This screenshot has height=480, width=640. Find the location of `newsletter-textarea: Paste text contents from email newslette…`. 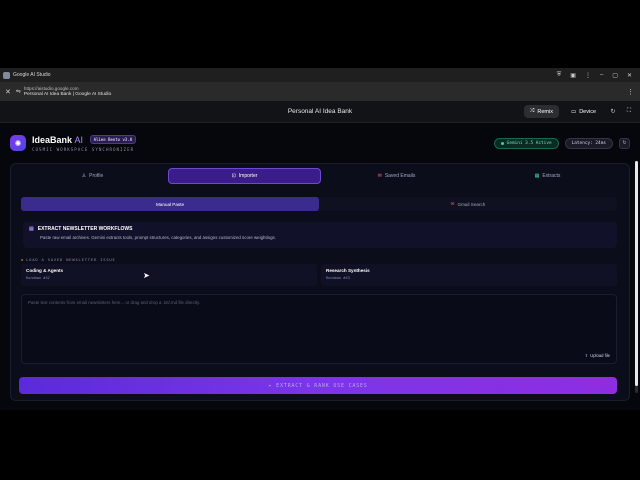

newsletter-textarea: Paste text contents from email newslette… is located at coordinates (319, 329).